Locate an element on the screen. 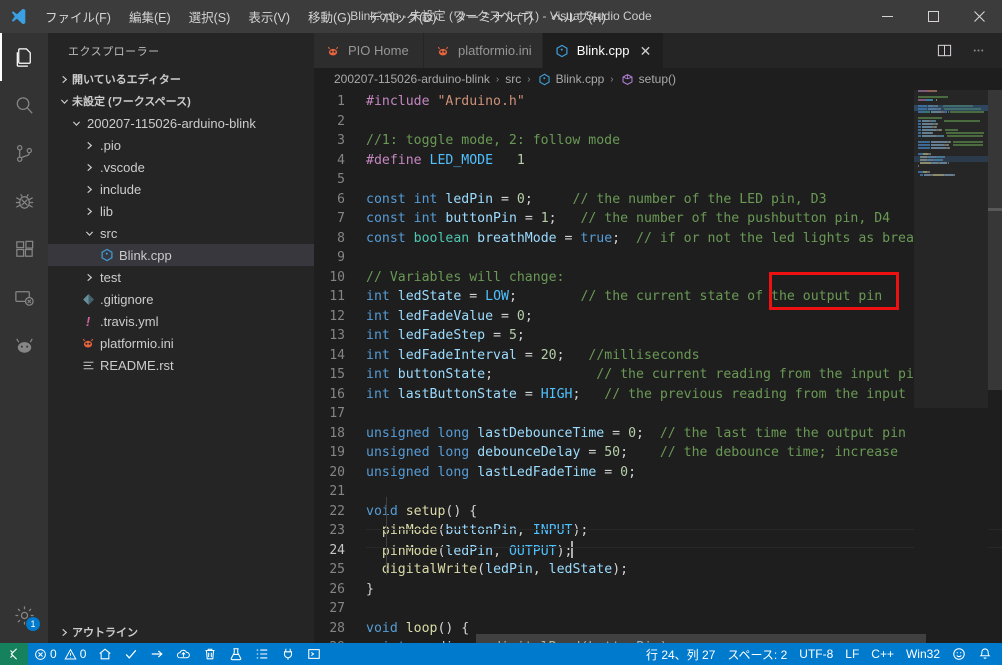  code-line: 23 pinMode(buttonPin, INPUT); is located at coordinates (658, 531).